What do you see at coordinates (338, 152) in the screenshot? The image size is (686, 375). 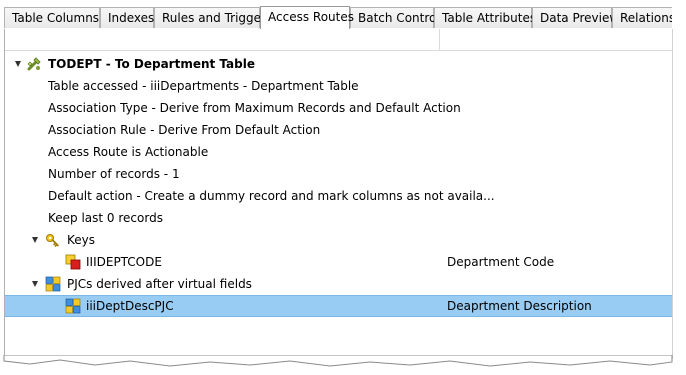 I see `detail-row: Access Route is Actionable` at bounding box center [338, 152].